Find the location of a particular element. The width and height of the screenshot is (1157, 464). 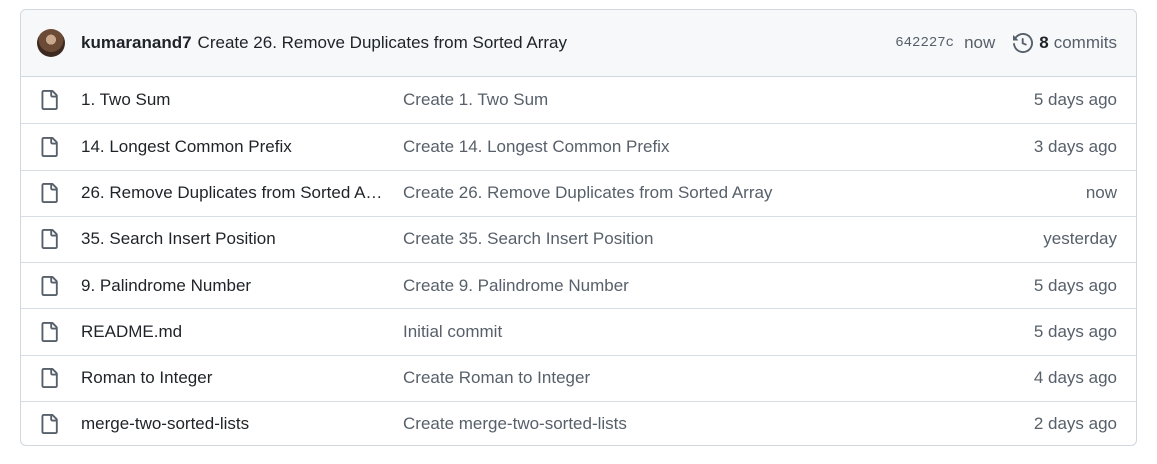

avatar is located at coordinates (51, 43).